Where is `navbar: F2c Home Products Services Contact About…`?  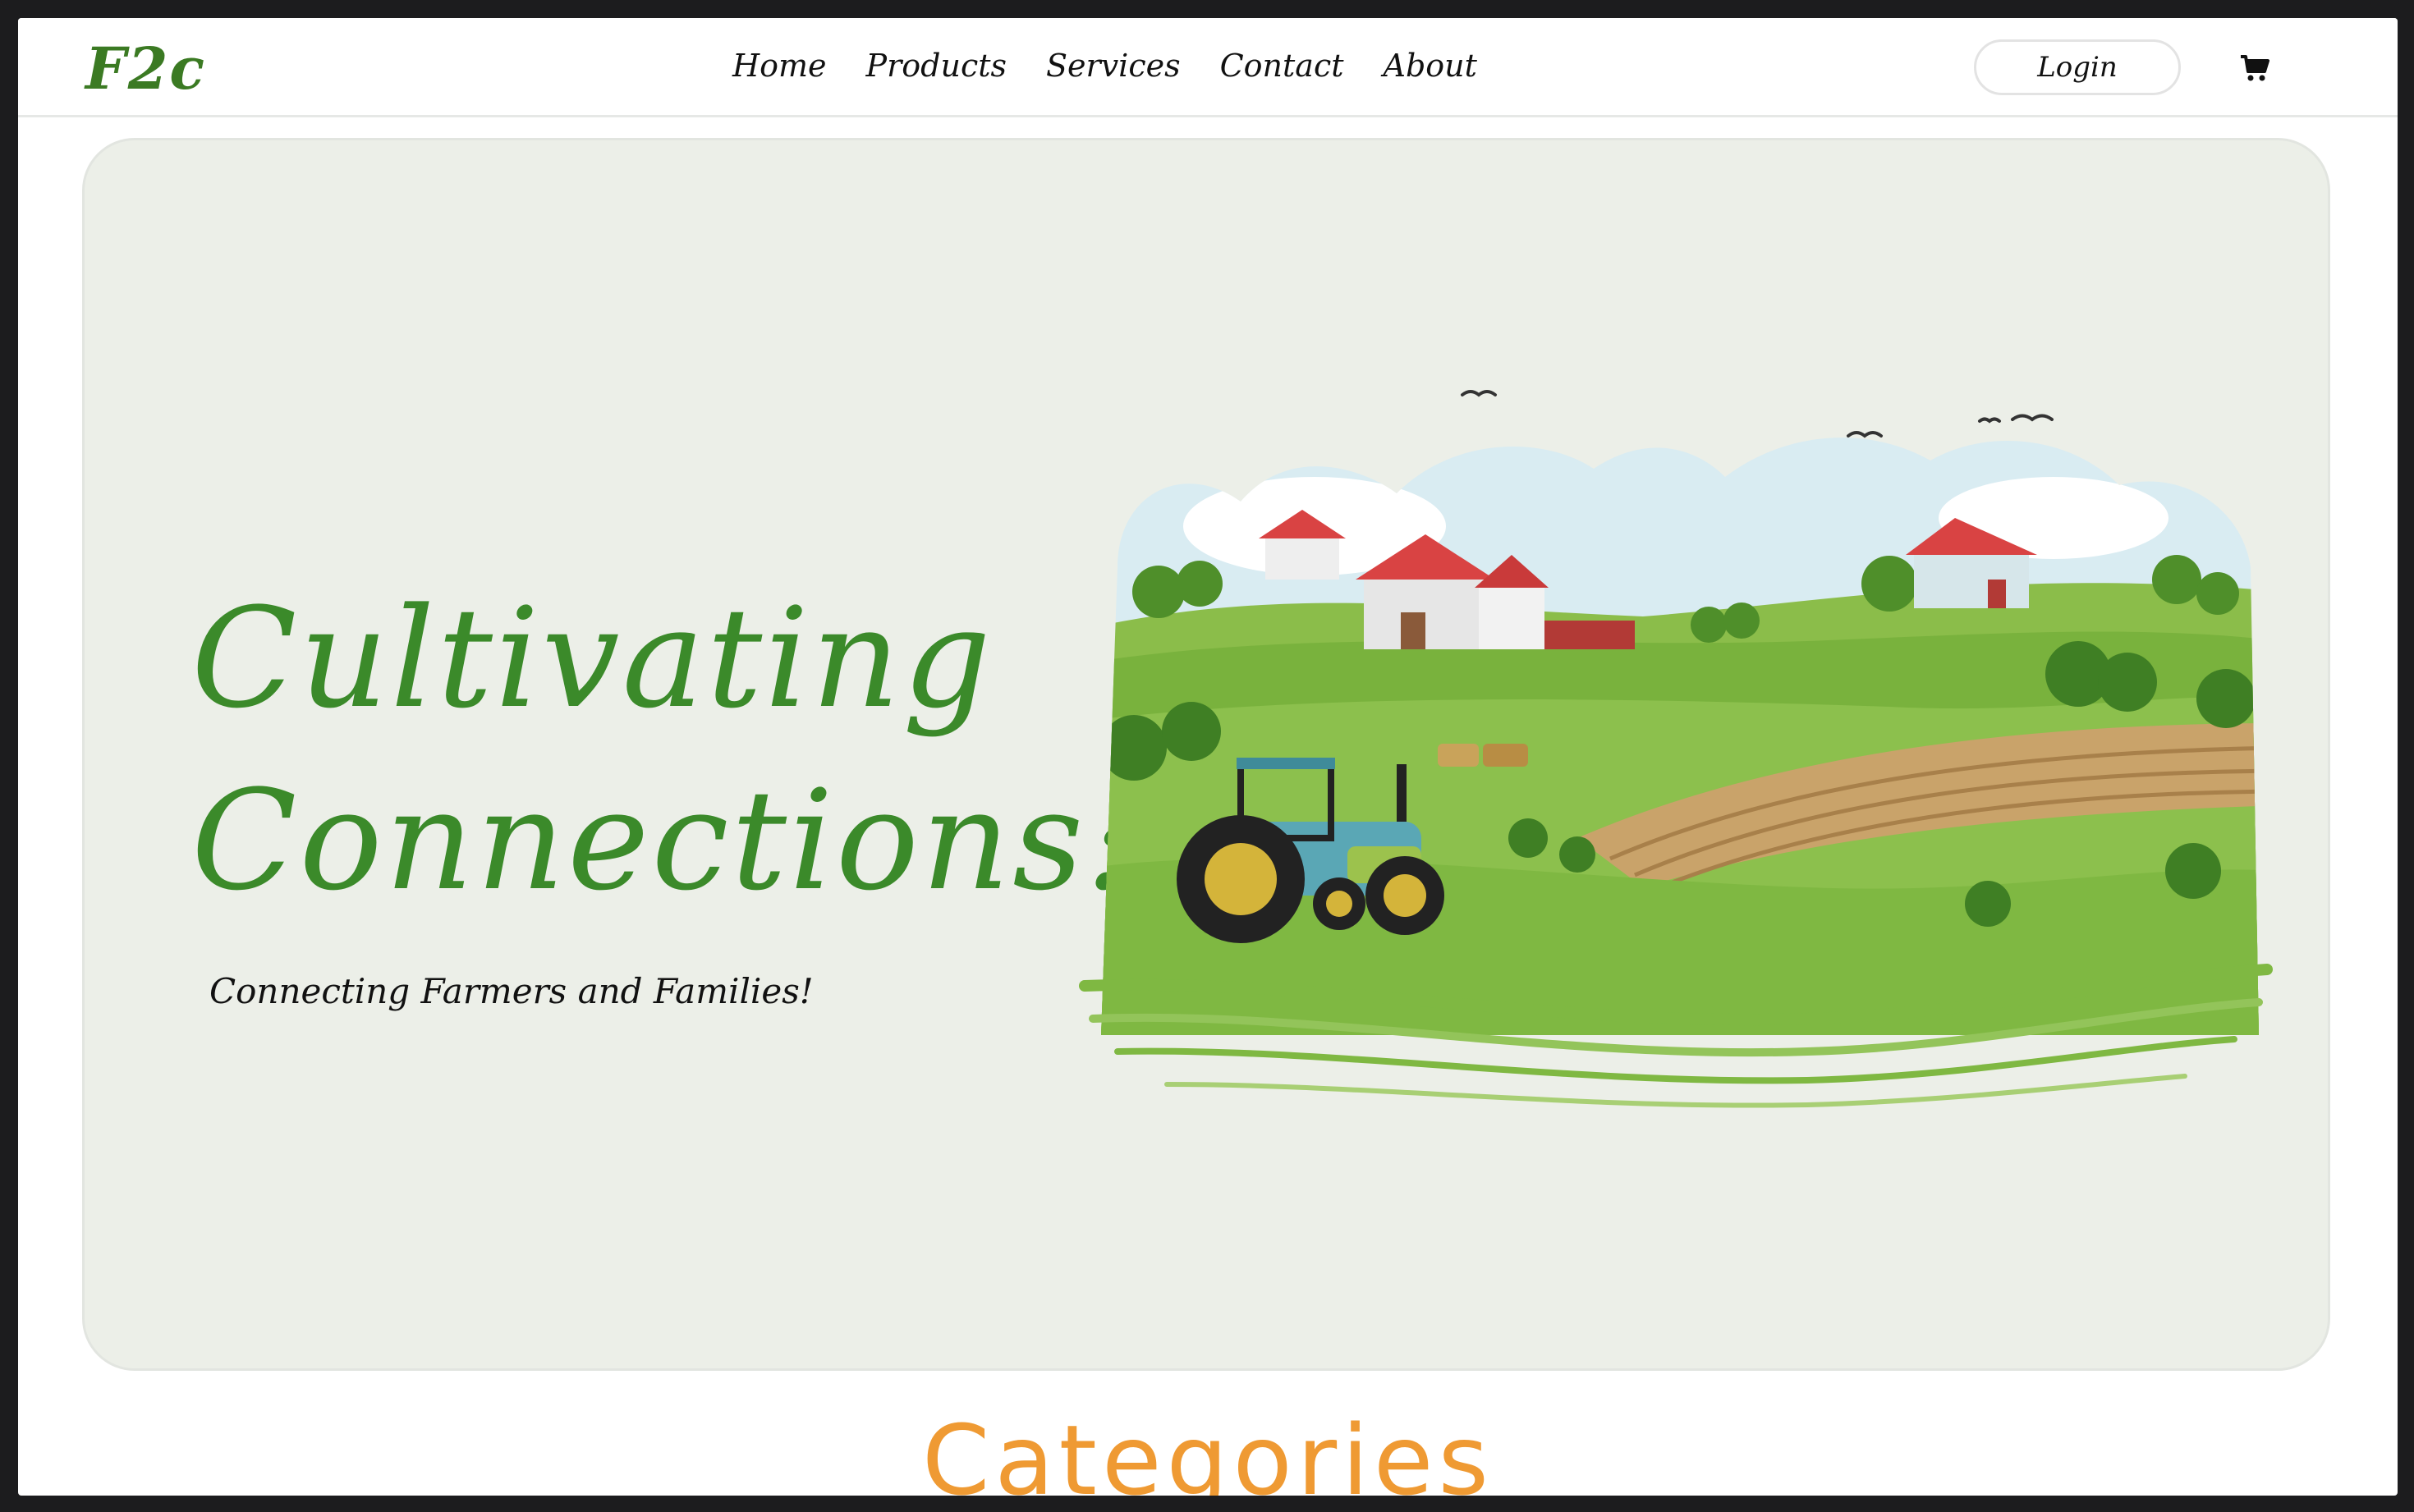
navbar: F2c Home Products Services Contact About… is located at coordinates (1208, 67).